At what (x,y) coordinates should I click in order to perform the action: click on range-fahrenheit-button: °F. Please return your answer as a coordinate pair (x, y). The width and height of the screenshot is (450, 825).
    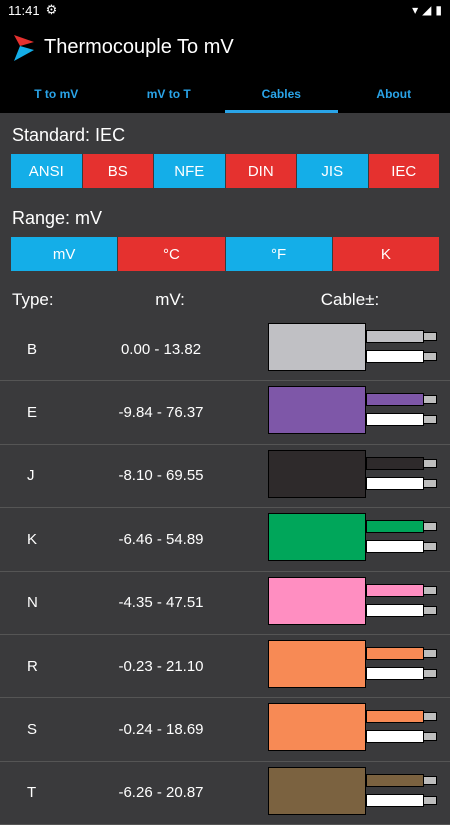
    Looking at the image, I should click on (279, 254).